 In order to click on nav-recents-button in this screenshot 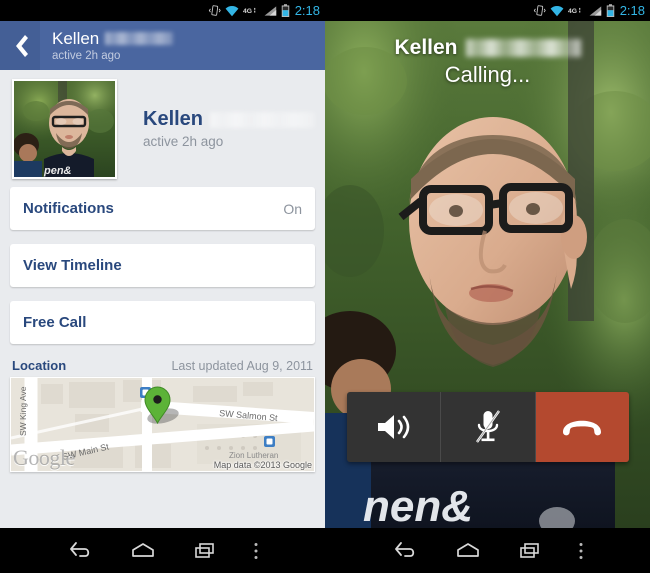, I will do `click(205, 551)`.